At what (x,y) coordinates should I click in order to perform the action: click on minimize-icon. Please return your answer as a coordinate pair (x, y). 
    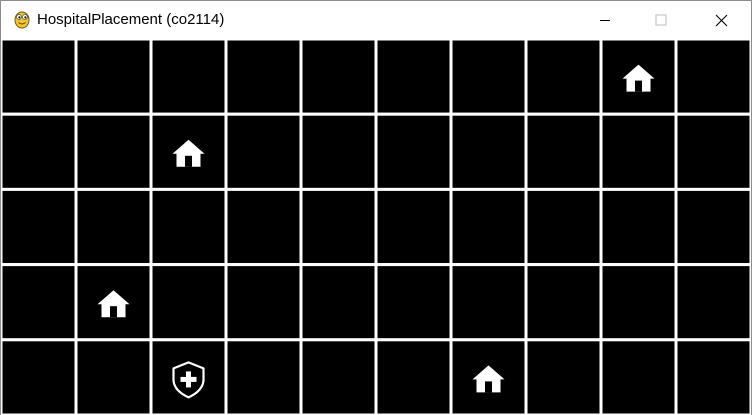
    Looking at the image, I should click on (605, 20).